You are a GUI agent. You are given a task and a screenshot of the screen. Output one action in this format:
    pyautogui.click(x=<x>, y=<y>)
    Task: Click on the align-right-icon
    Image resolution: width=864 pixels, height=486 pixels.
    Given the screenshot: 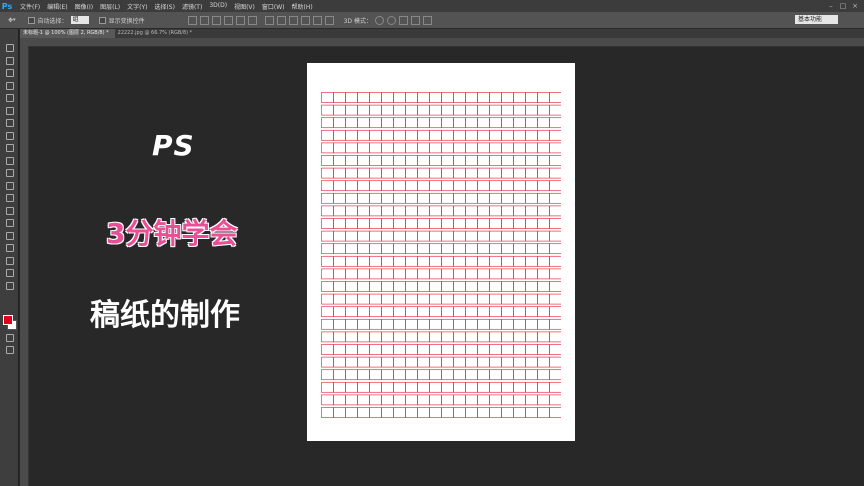 What is the action you would take?
    pyautogui.click(x=252, y=20)
    